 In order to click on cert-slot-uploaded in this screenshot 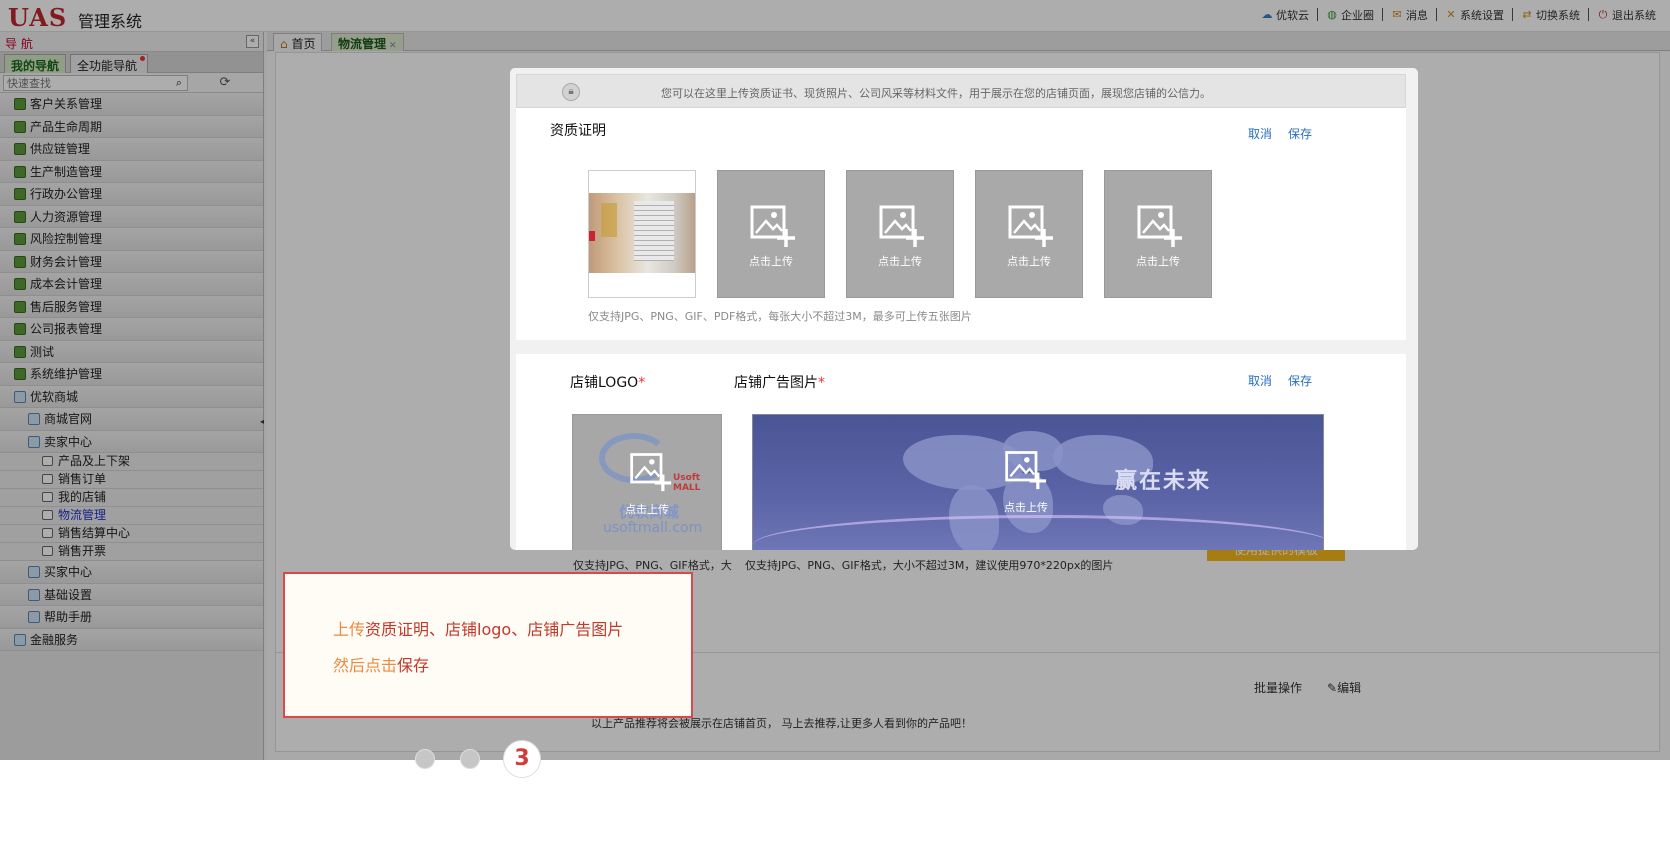, I will do `click(642, 234)`.